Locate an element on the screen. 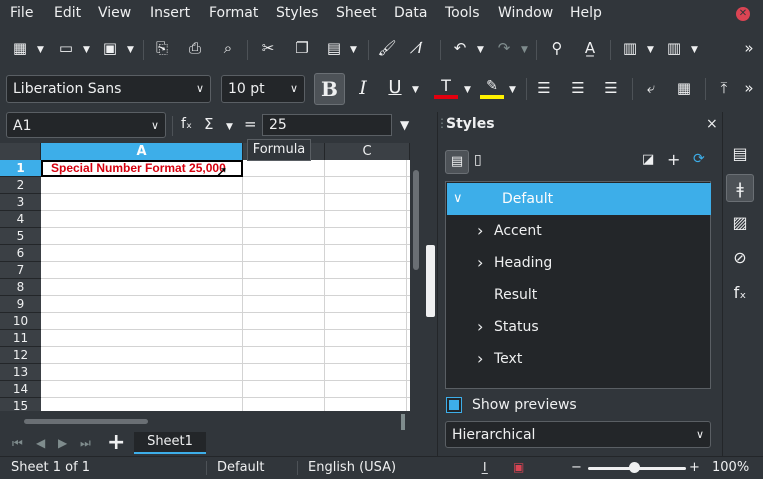  font-name-combo: Liberation Sans ∨ is located at coordinates (108, 89).